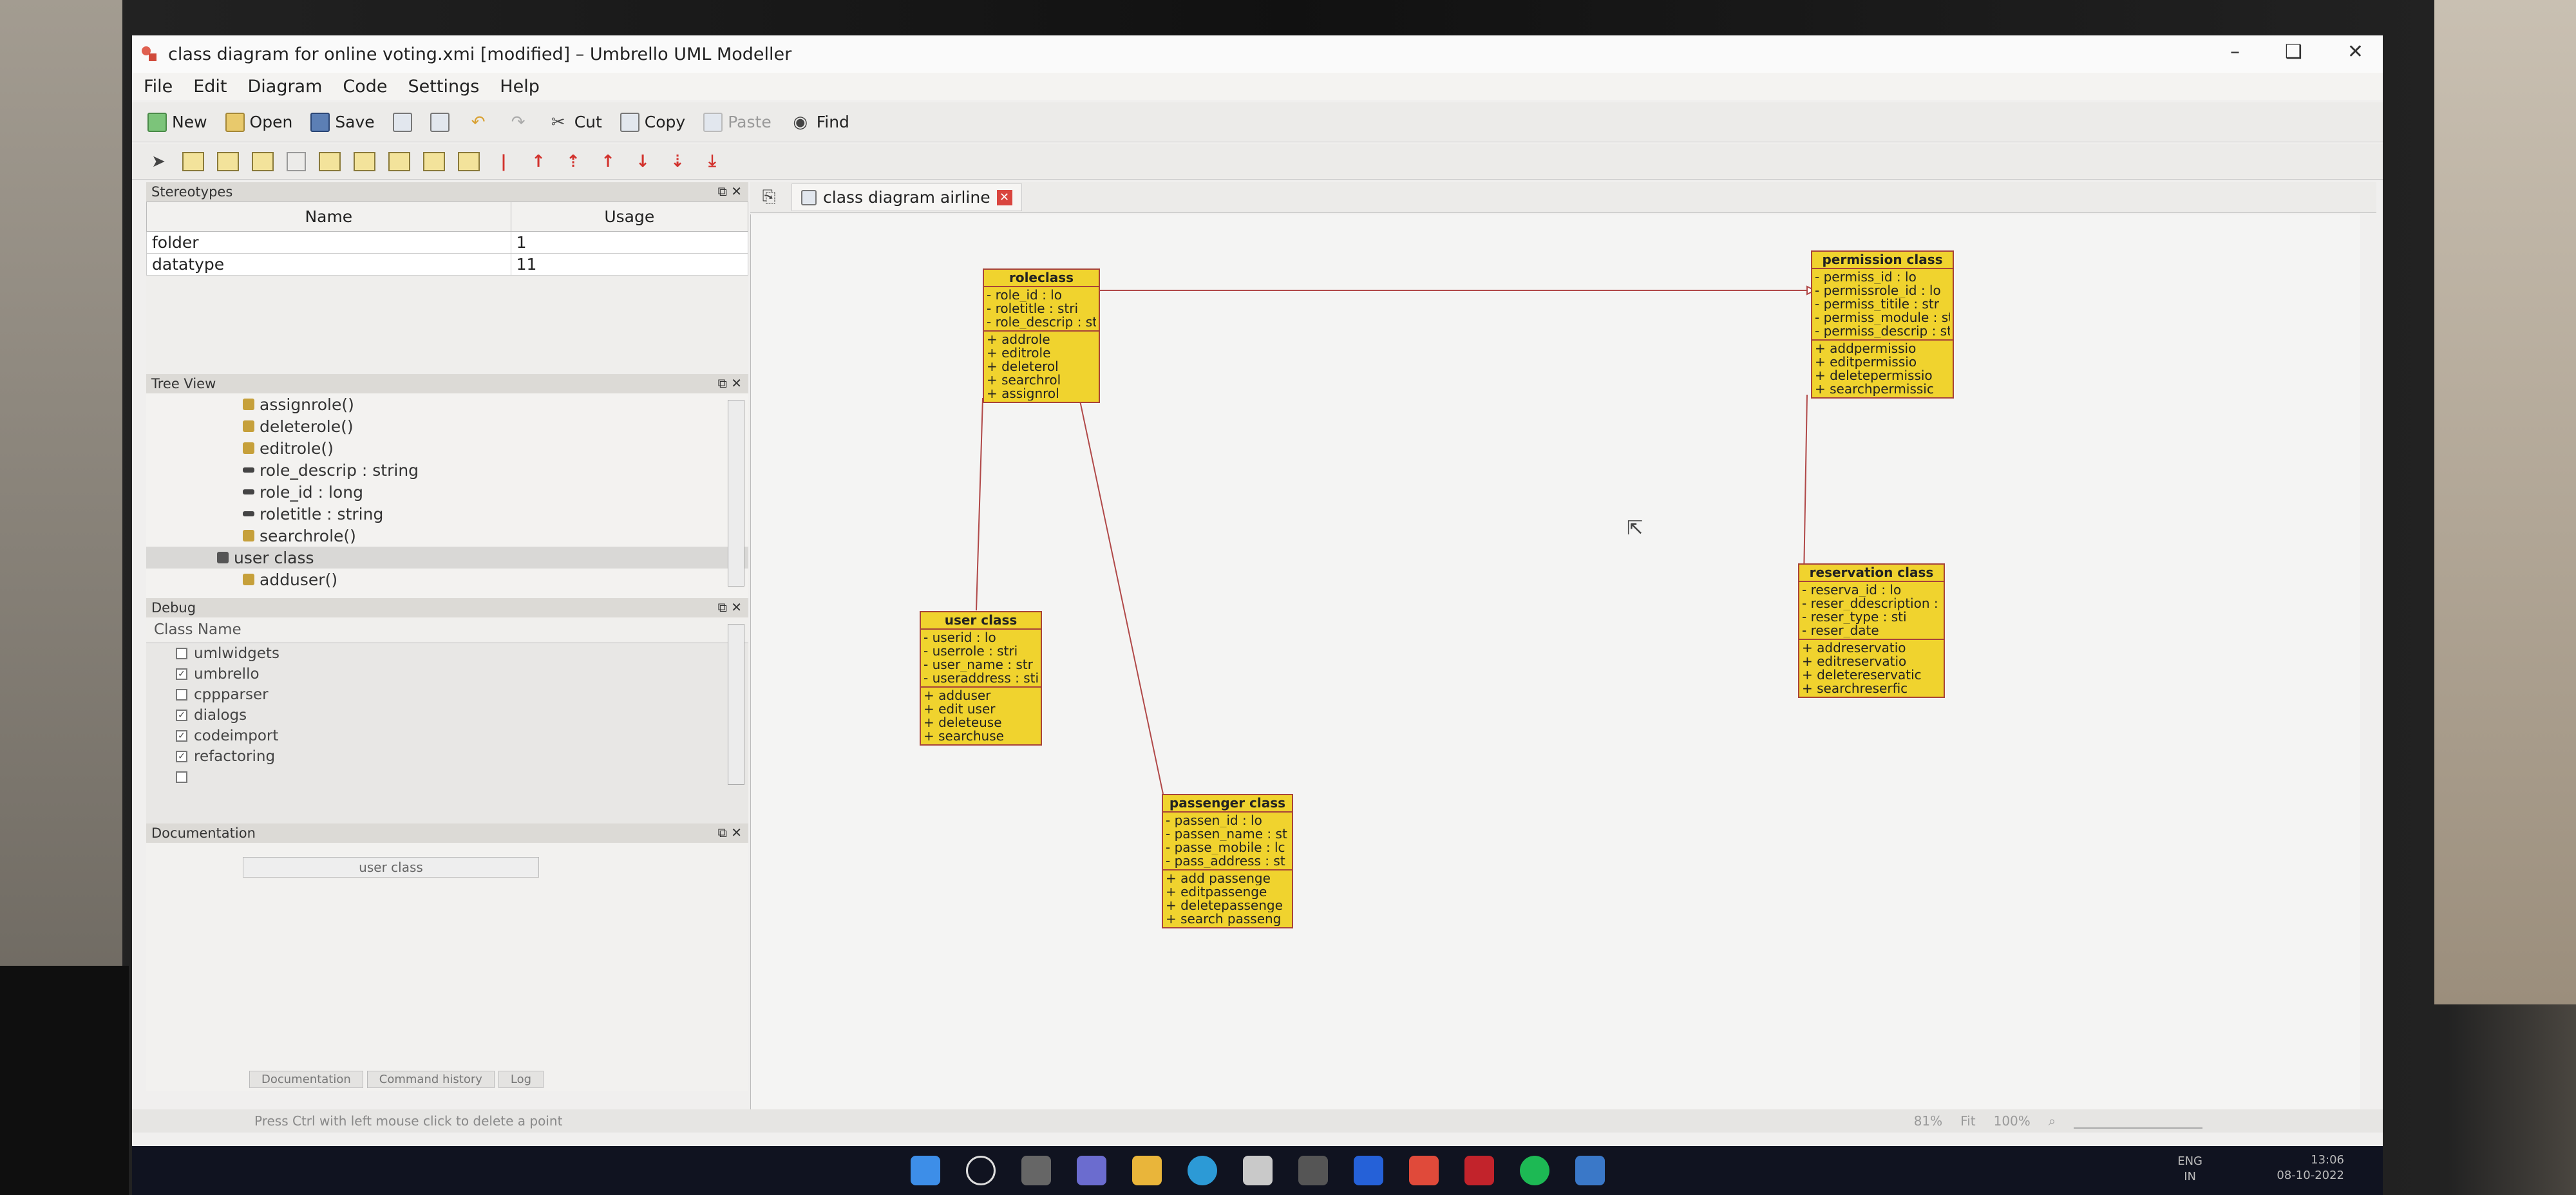 Image resolution: width=2576 pixels, height=1195 pixels. Describe the element at coordinates (434, 161) in the screenshot. I see `entity-tool-icon` at that location.